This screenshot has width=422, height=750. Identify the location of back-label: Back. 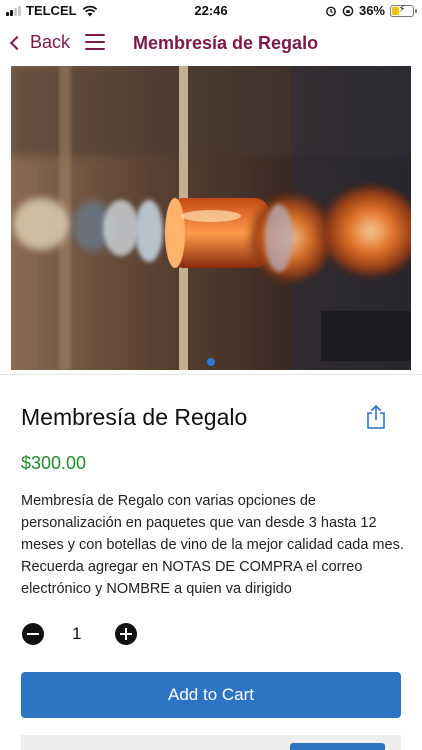
(50, 42).